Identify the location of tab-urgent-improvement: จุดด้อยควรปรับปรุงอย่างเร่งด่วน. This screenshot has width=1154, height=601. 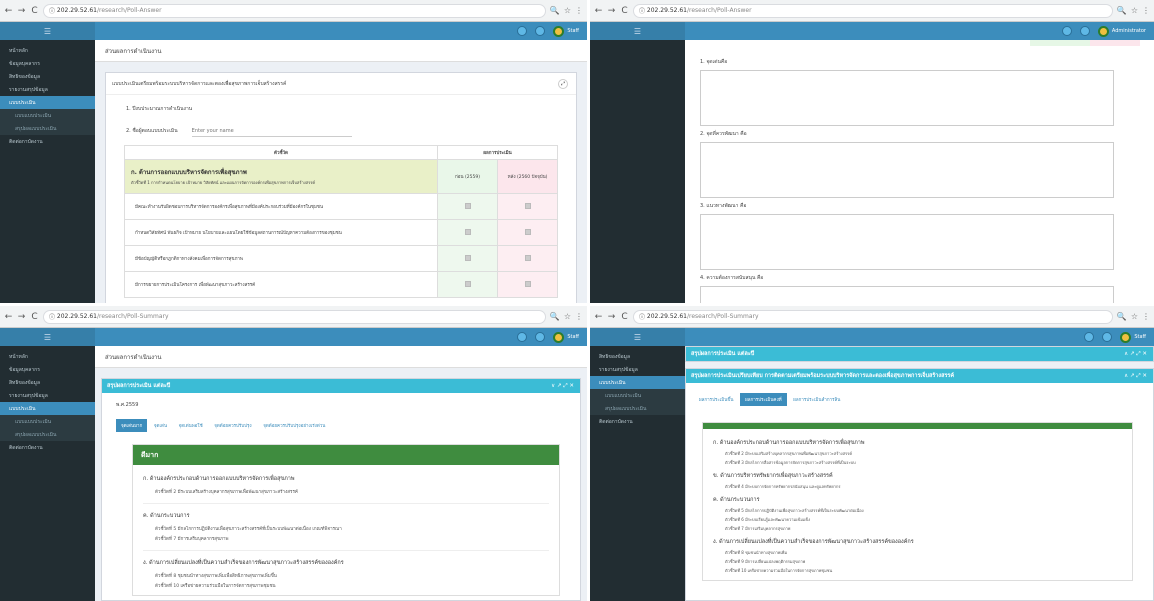
(294, 425).